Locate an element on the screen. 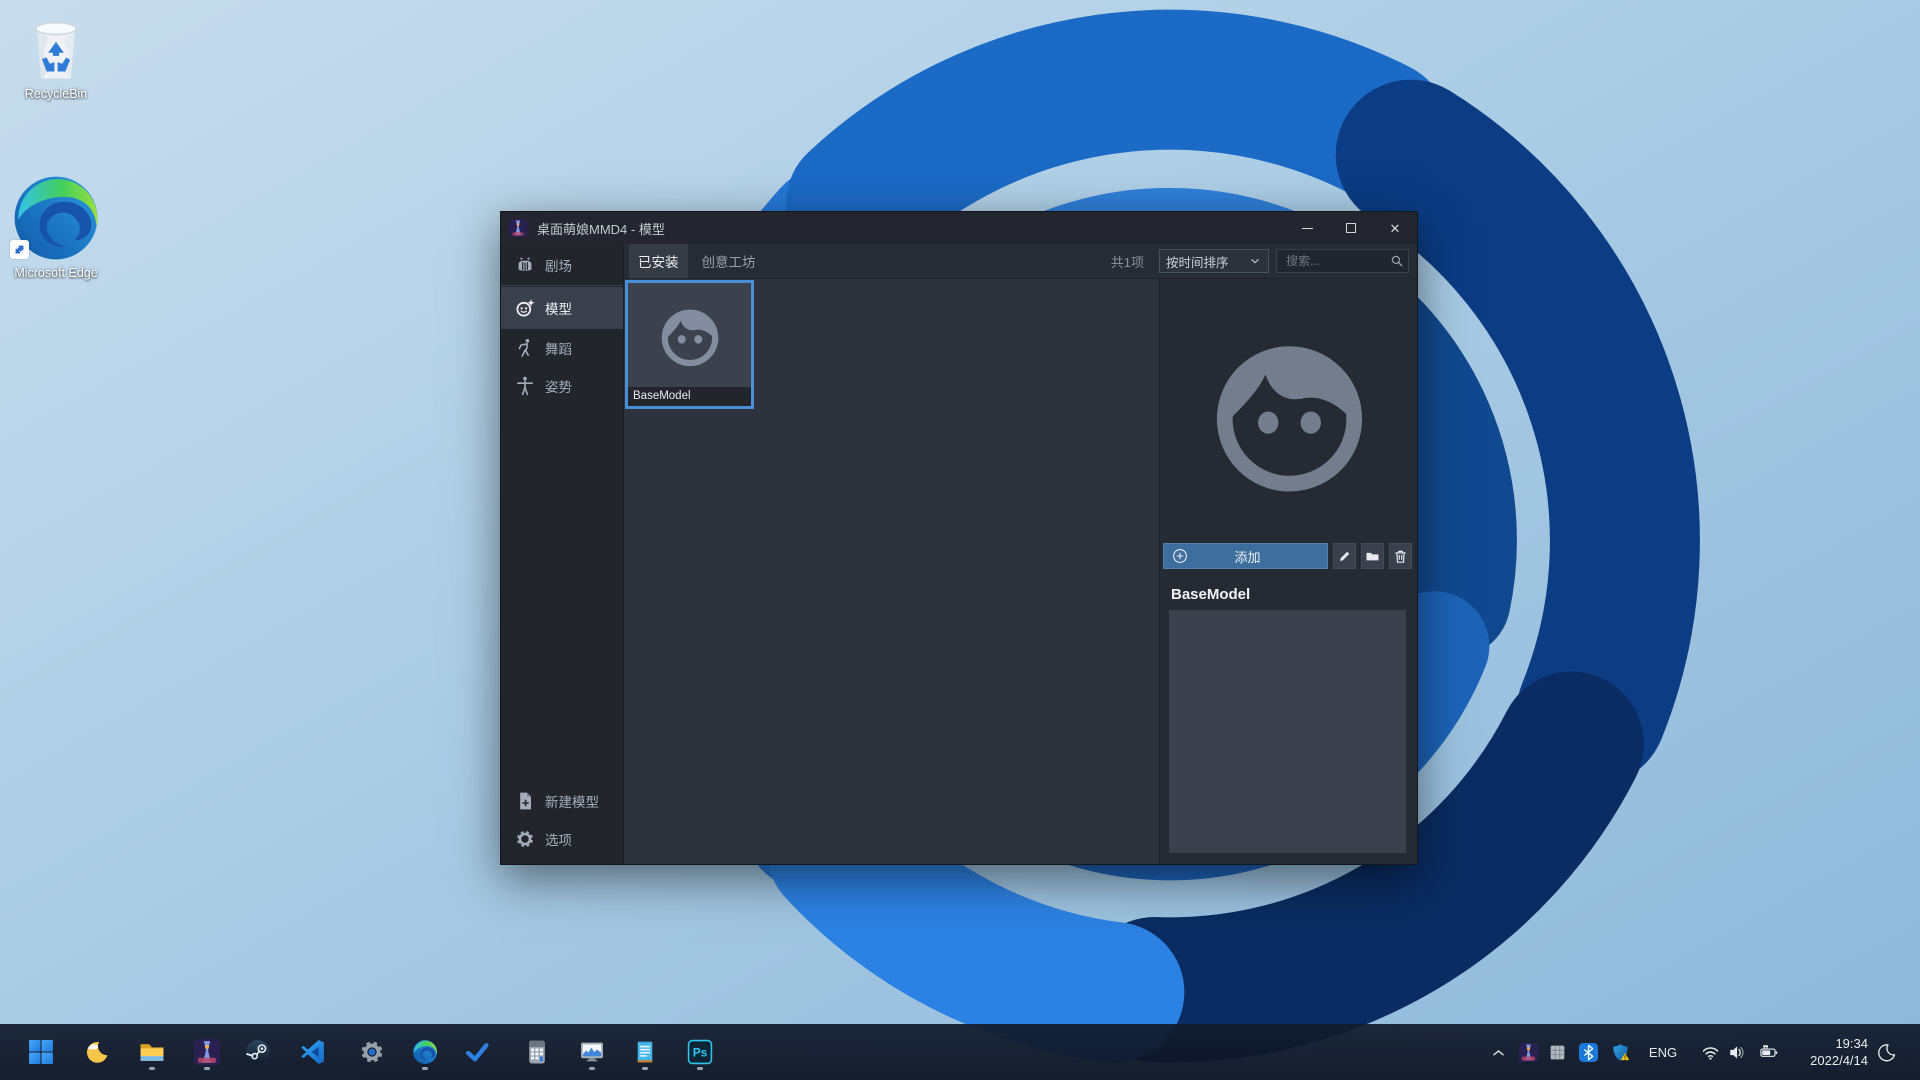 Image resolution: width=1920 pixels, height=1080 pixels. file-plus-icon is located at coordinates (525, 801).